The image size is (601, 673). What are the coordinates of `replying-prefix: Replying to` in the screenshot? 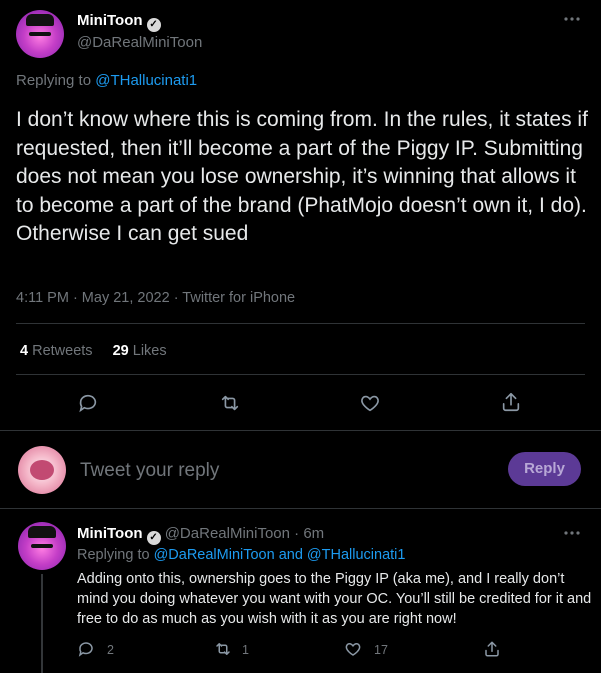 It's located at (54, 80).